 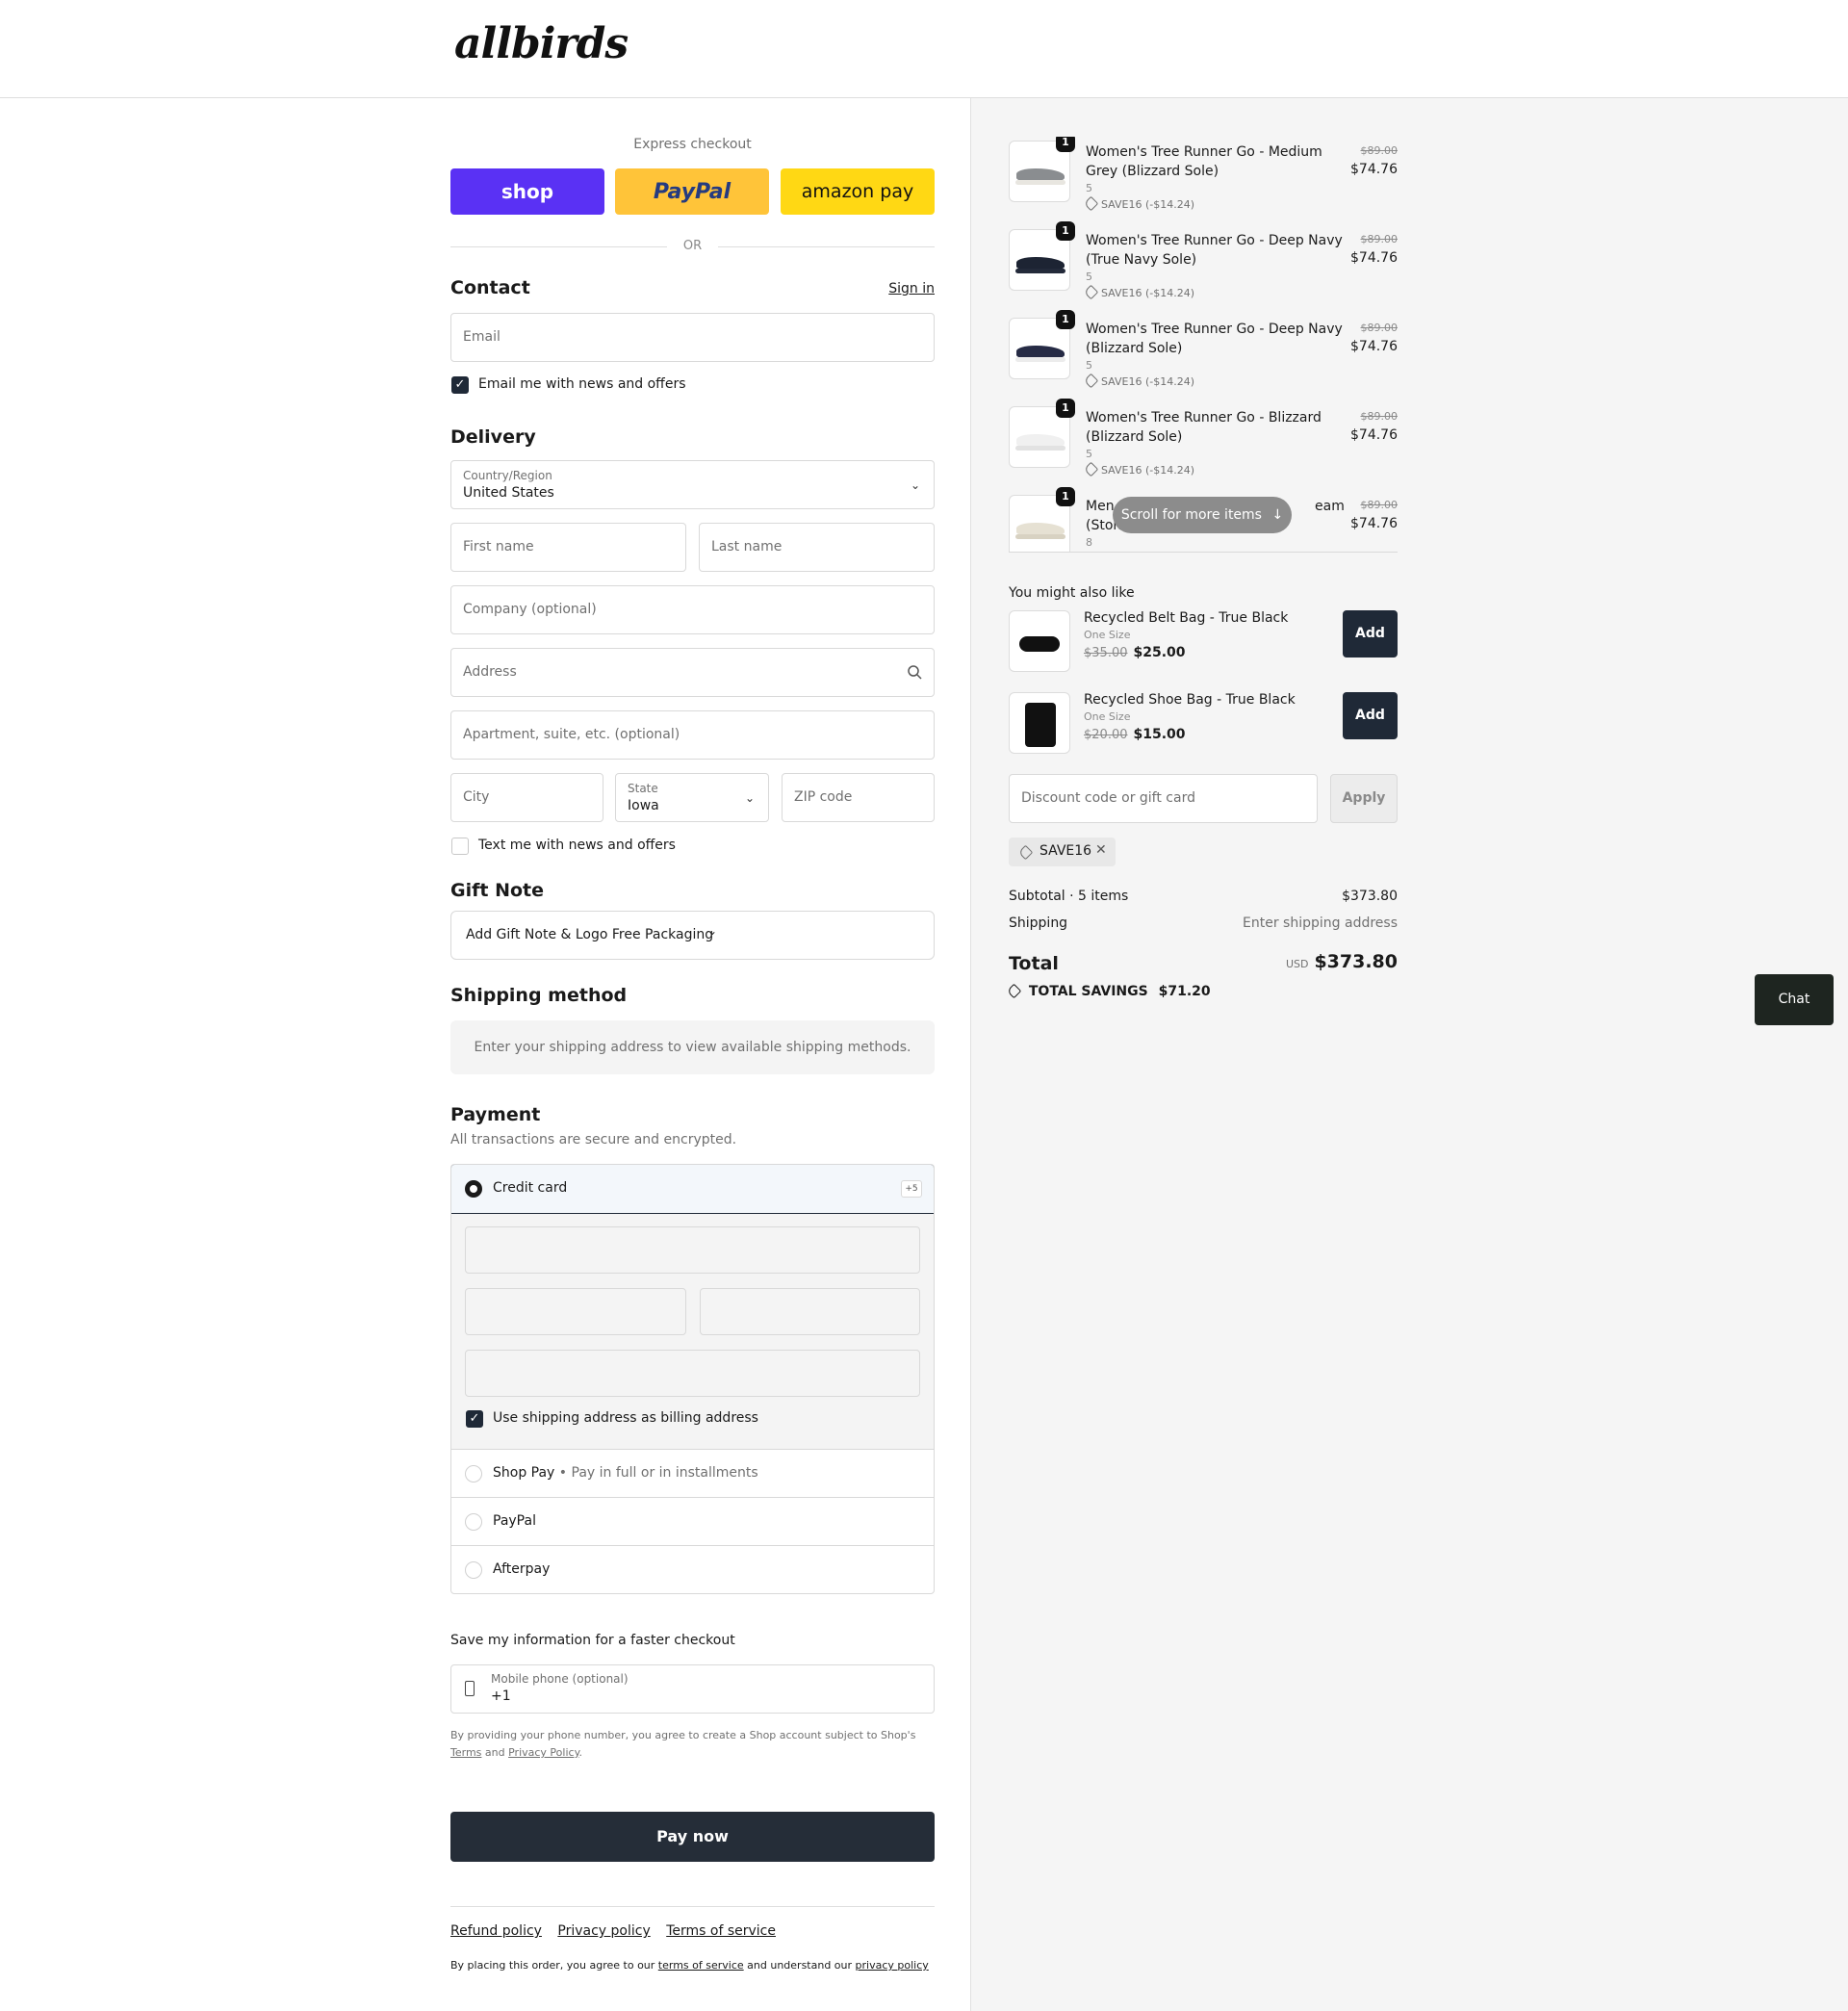 What do you see at coordinates (692, 1189) in the screenshot?
I see `credit-card-option: Credit card +5` at bounding box center [692, 1189].